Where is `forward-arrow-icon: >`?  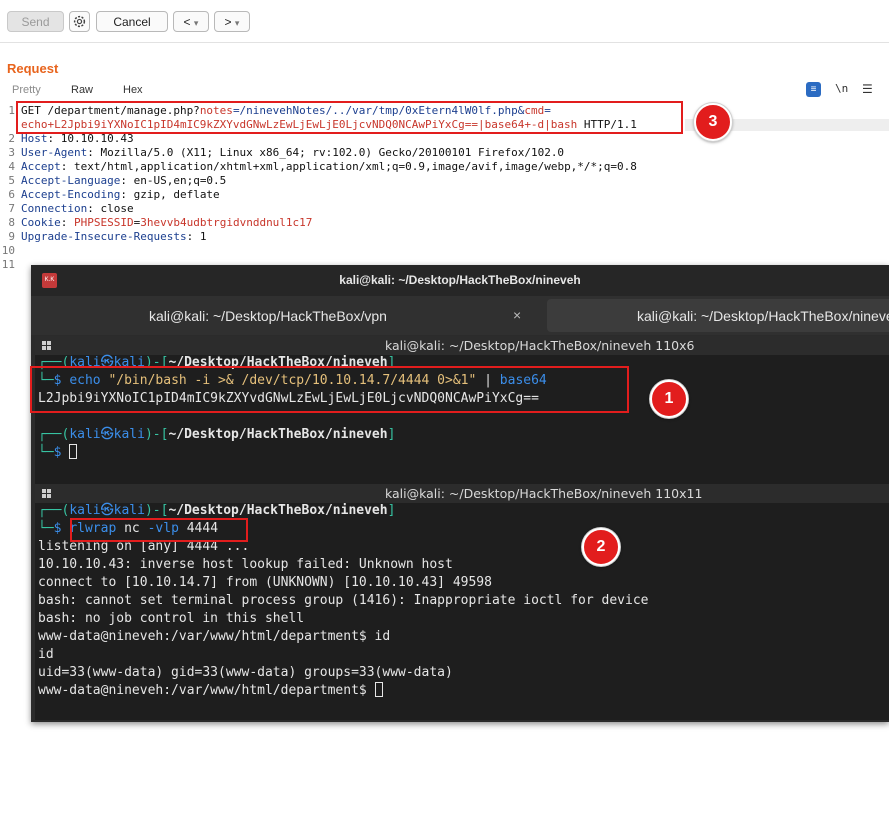 forward-arrow-icon: > is located at coordinates (228, 22).